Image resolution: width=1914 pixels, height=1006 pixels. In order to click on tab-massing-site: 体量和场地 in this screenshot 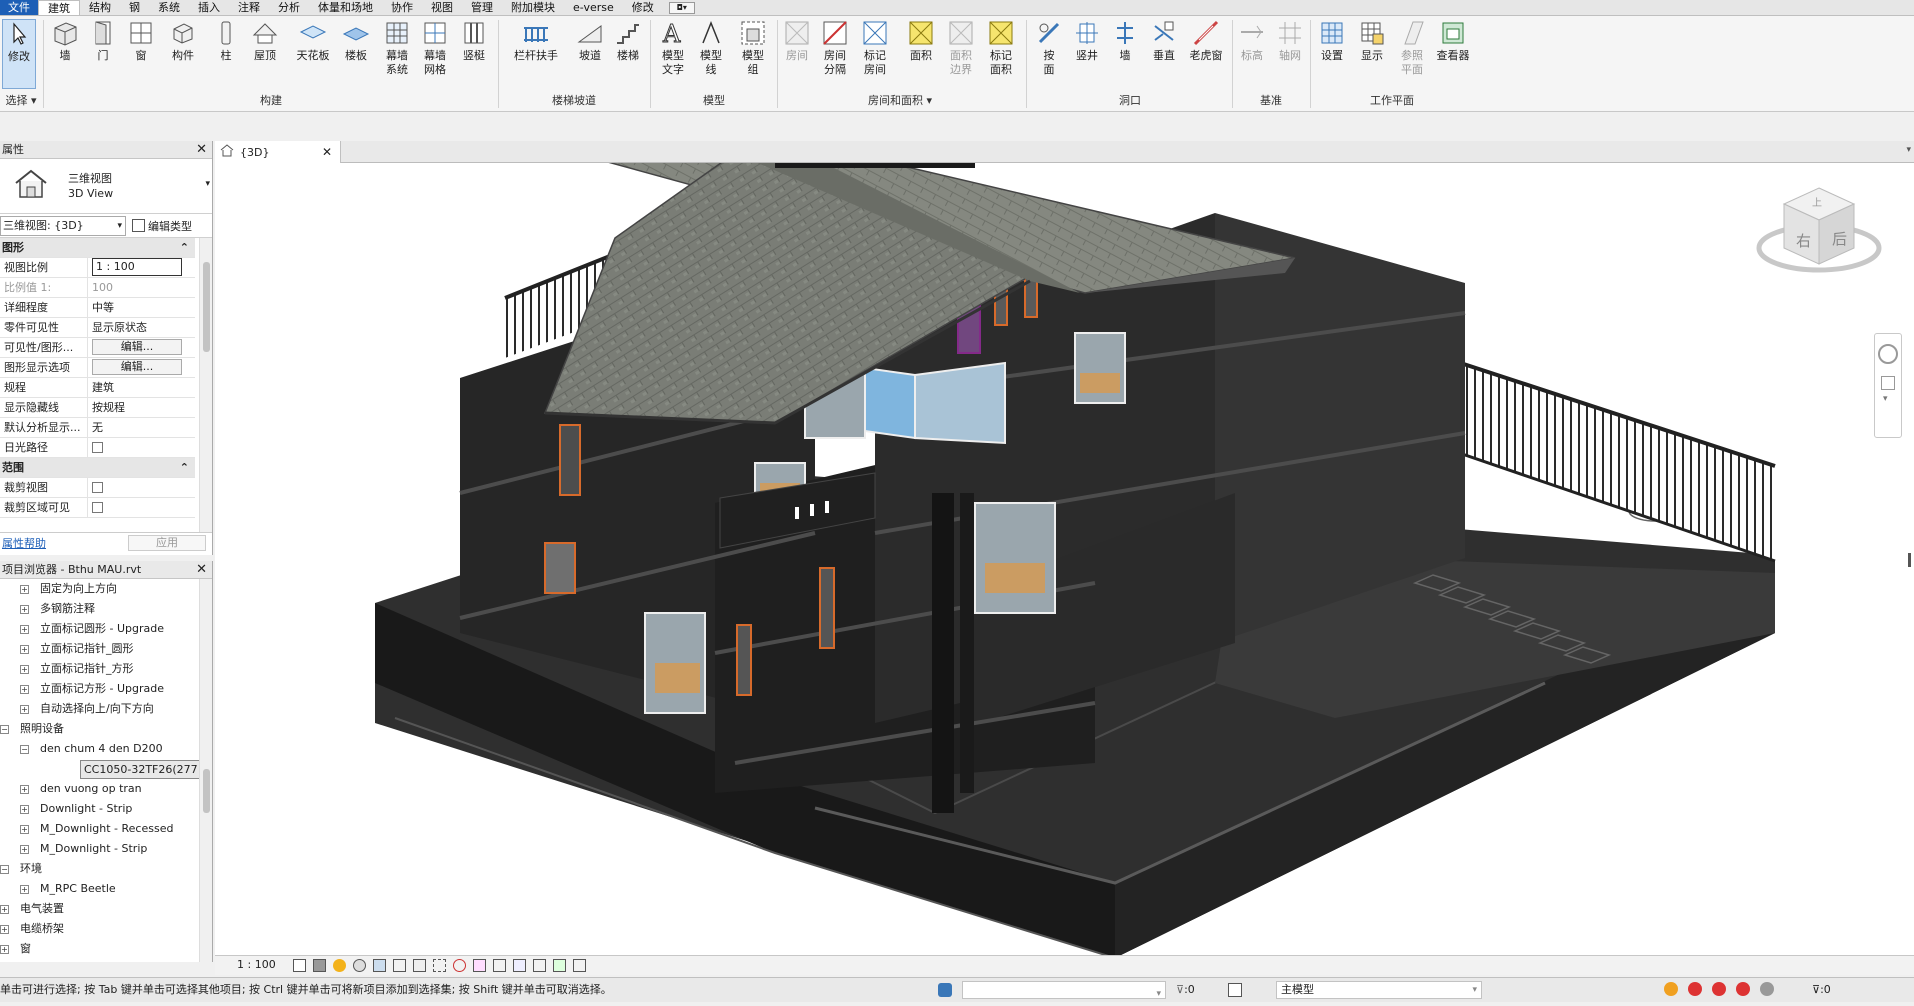, I will do `click(345, 7)`.